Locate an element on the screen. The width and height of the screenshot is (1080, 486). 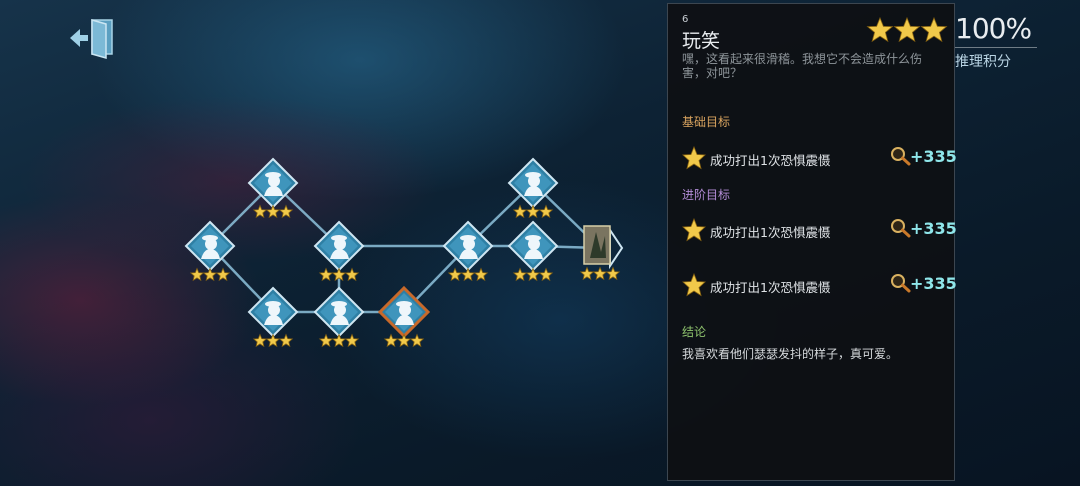
completion-percent: 100% is located at coordinates (993, 28).